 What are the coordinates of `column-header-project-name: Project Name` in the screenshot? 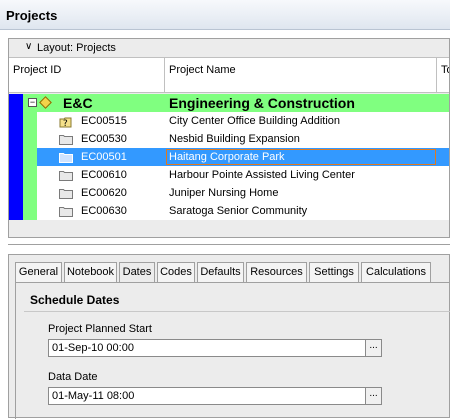 It's located at (301, 75).